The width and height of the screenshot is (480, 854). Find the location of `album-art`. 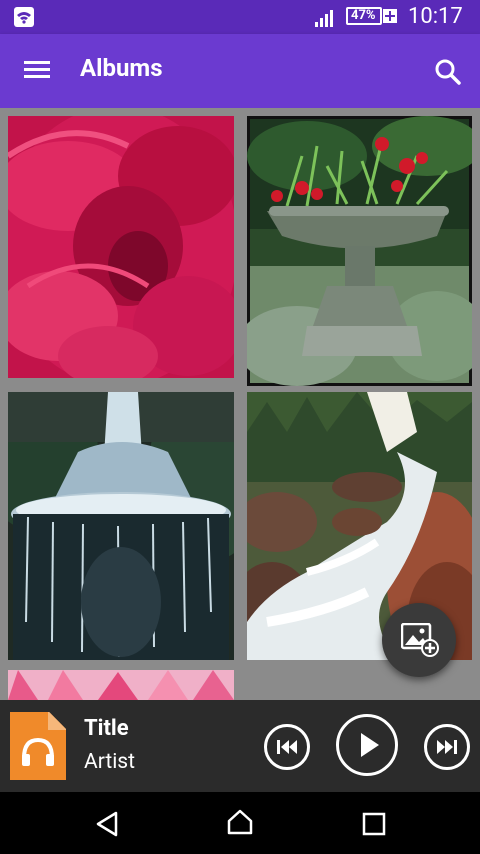

album-art is located at coordinates (38, 746).